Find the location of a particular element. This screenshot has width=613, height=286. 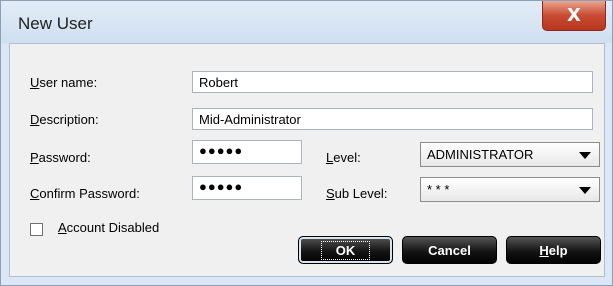

cancel-button-label: Cancel is located at coordinates (449, 250).